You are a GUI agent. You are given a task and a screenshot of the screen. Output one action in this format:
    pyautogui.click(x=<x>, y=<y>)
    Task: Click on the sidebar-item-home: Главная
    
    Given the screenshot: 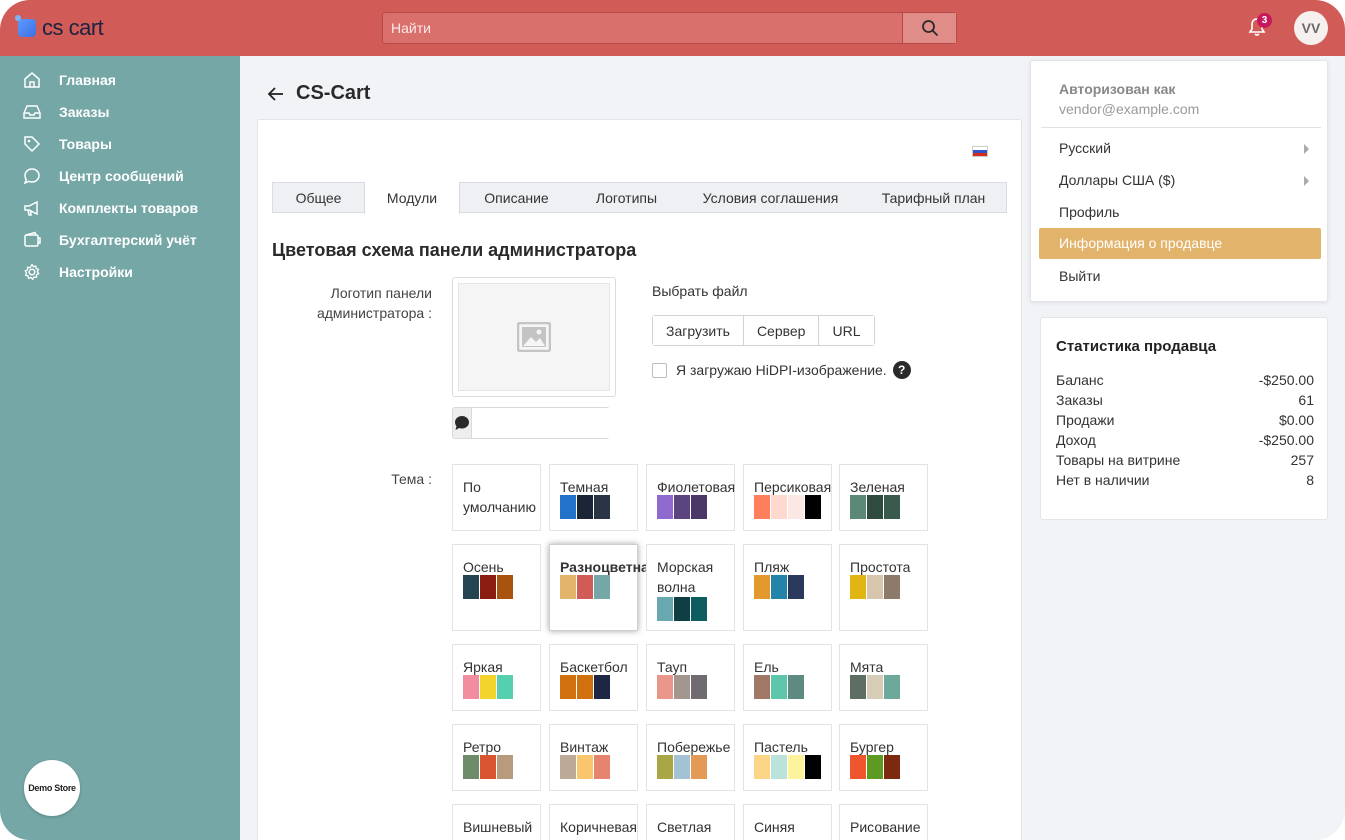 What is the action you would take?
    pyautogui.click(x=69, y=80)
    